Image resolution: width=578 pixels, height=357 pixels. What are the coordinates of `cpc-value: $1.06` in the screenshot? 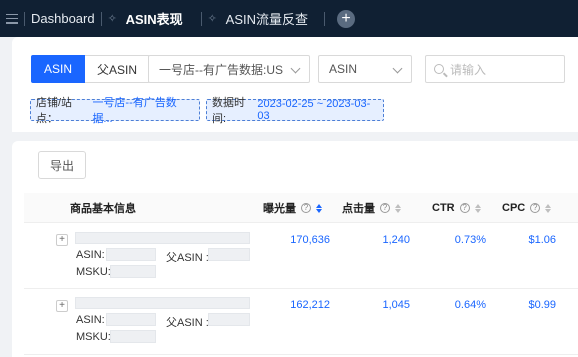 It's located at (533, 240).